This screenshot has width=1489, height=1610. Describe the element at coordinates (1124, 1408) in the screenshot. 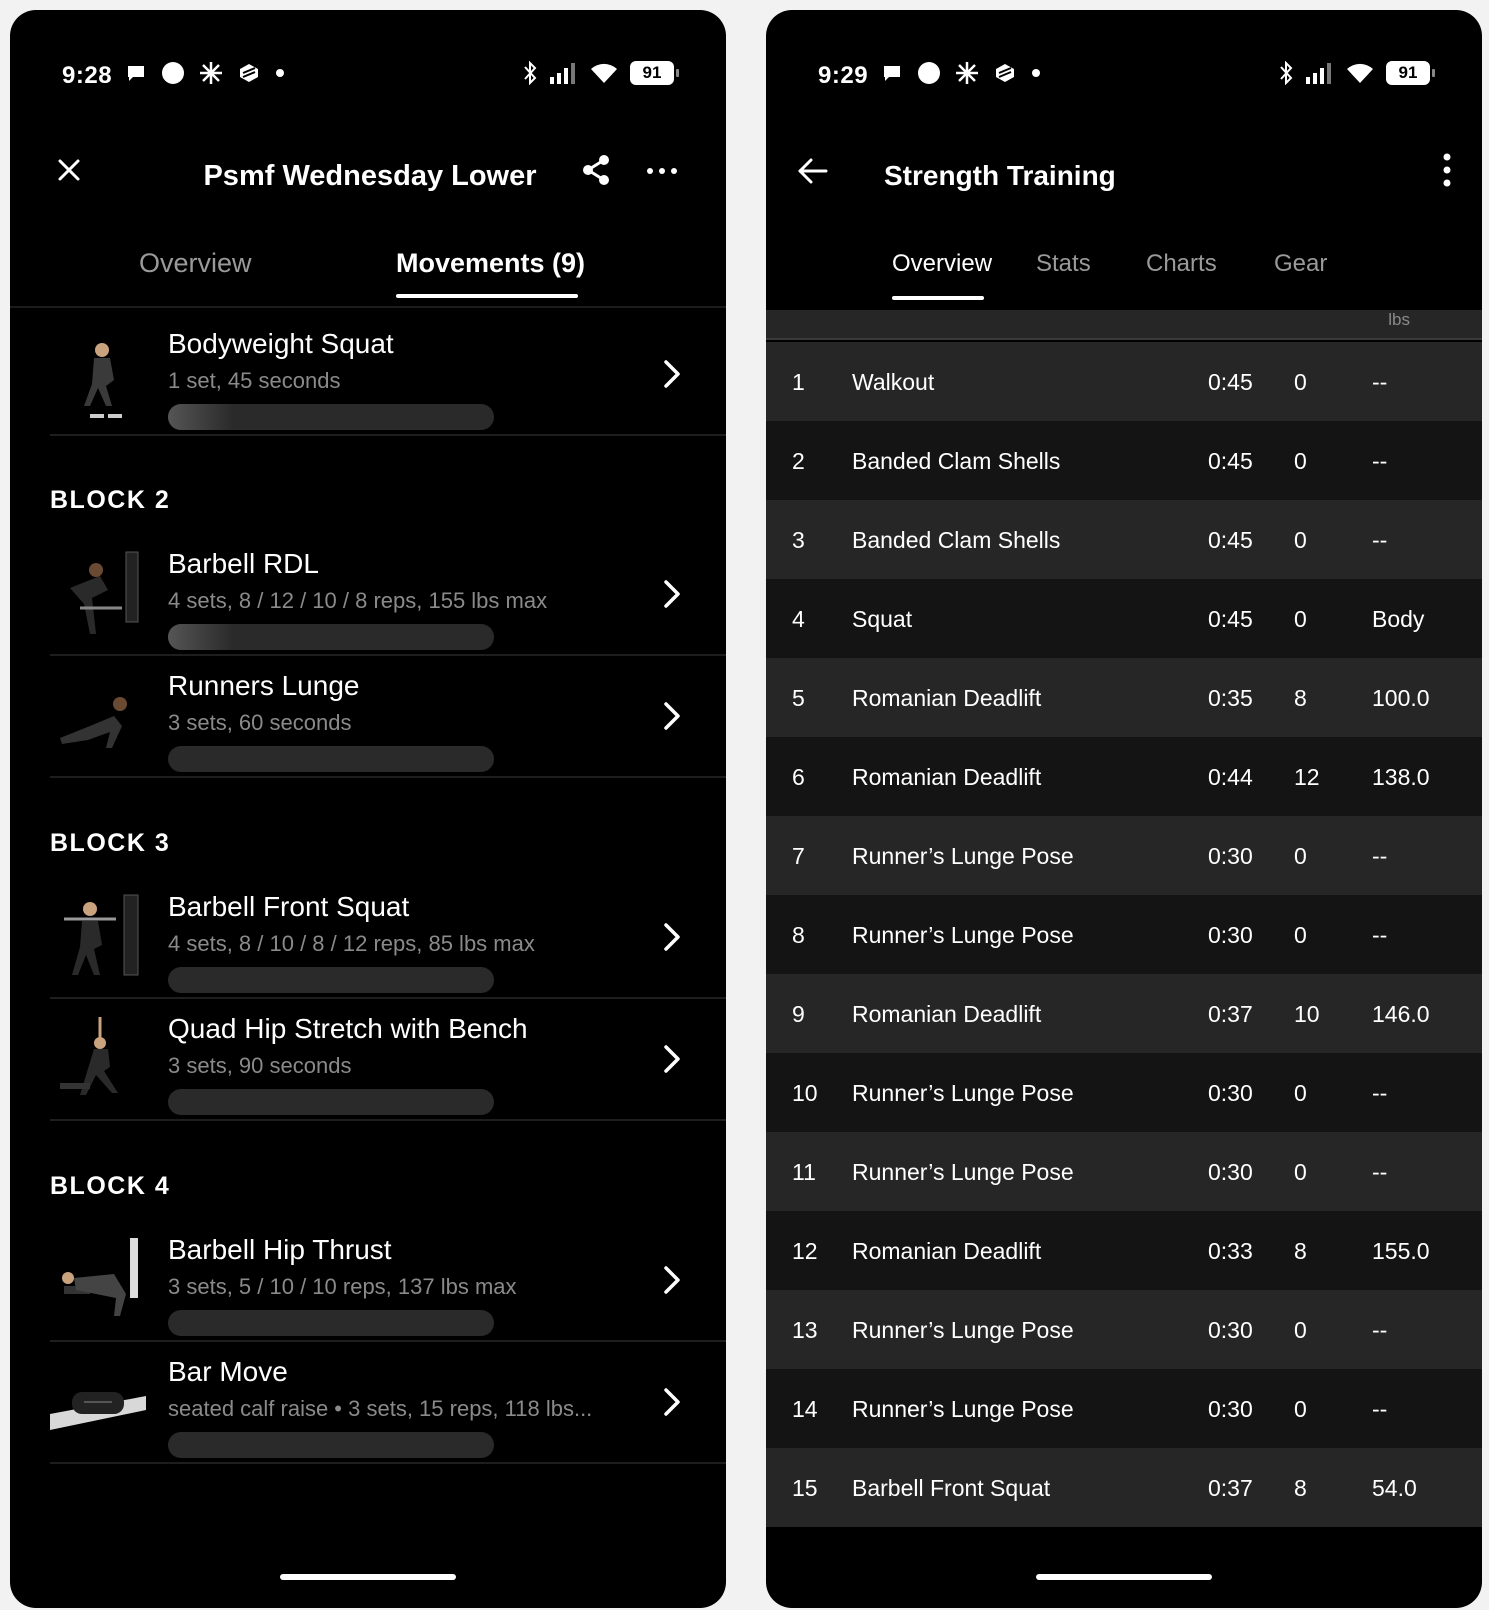

I see `table-row: 14 Runner’s Lunge Pose 0:30 0 --` at that location.